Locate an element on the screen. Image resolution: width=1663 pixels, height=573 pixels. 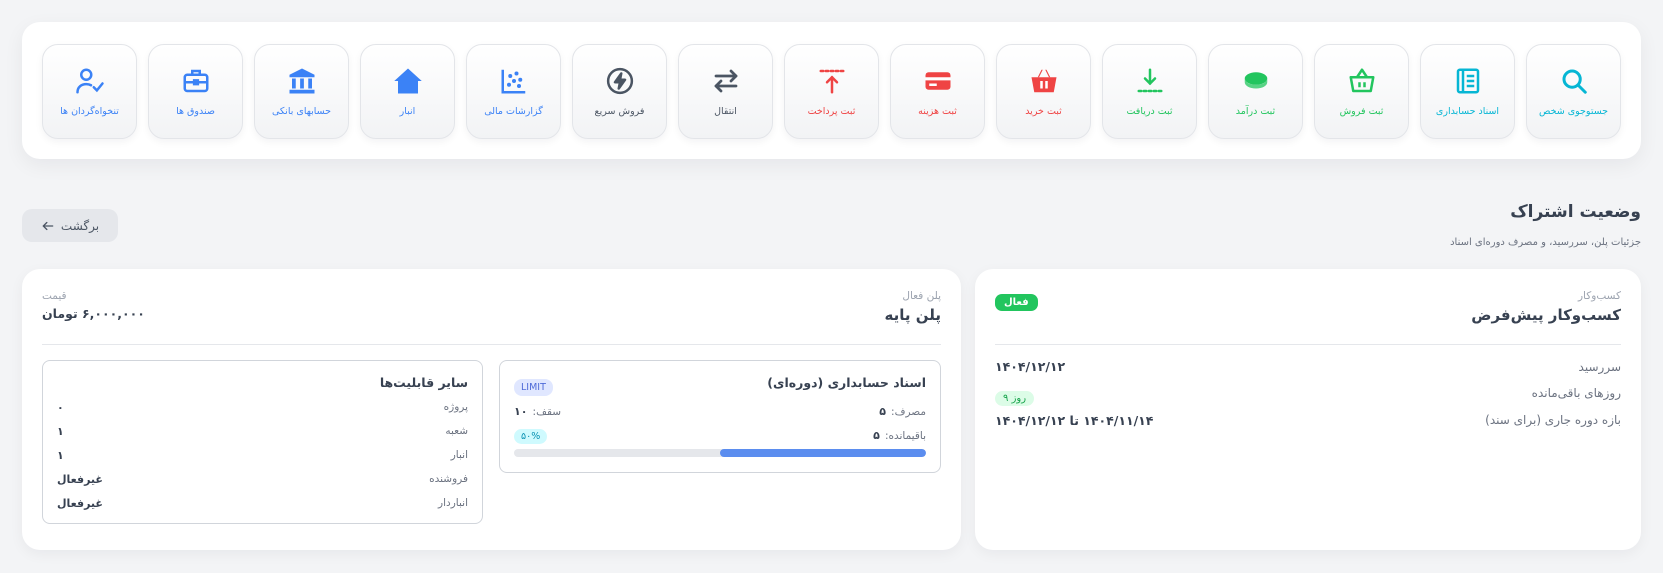
remaining-days-label: روزهای باقی‌مانده is located at coordinates (1576, 393).